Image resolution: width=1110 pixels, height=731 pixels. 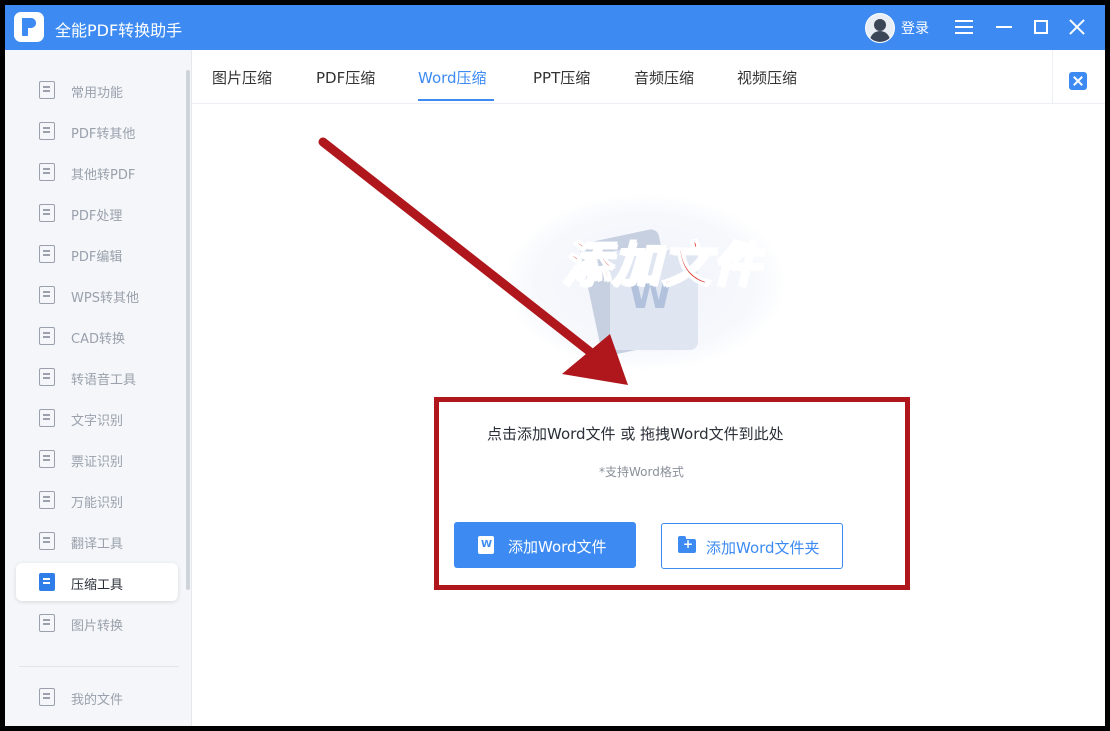 What do you see at coordinates (687, 544) in the screenshot?
I see `folder-add-icon` at bounding box center [687, 544].